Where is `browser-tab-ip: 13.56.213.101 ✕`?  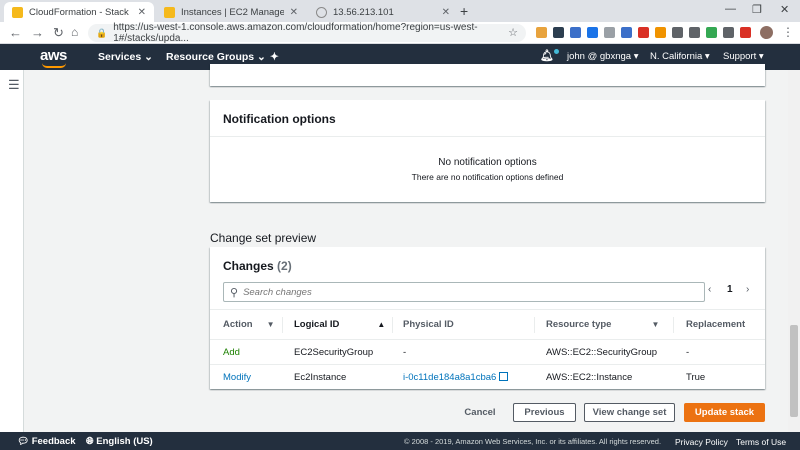 browser-tab-ip: 13.56.213.101 ✕ is located at coordinates (383, 12).